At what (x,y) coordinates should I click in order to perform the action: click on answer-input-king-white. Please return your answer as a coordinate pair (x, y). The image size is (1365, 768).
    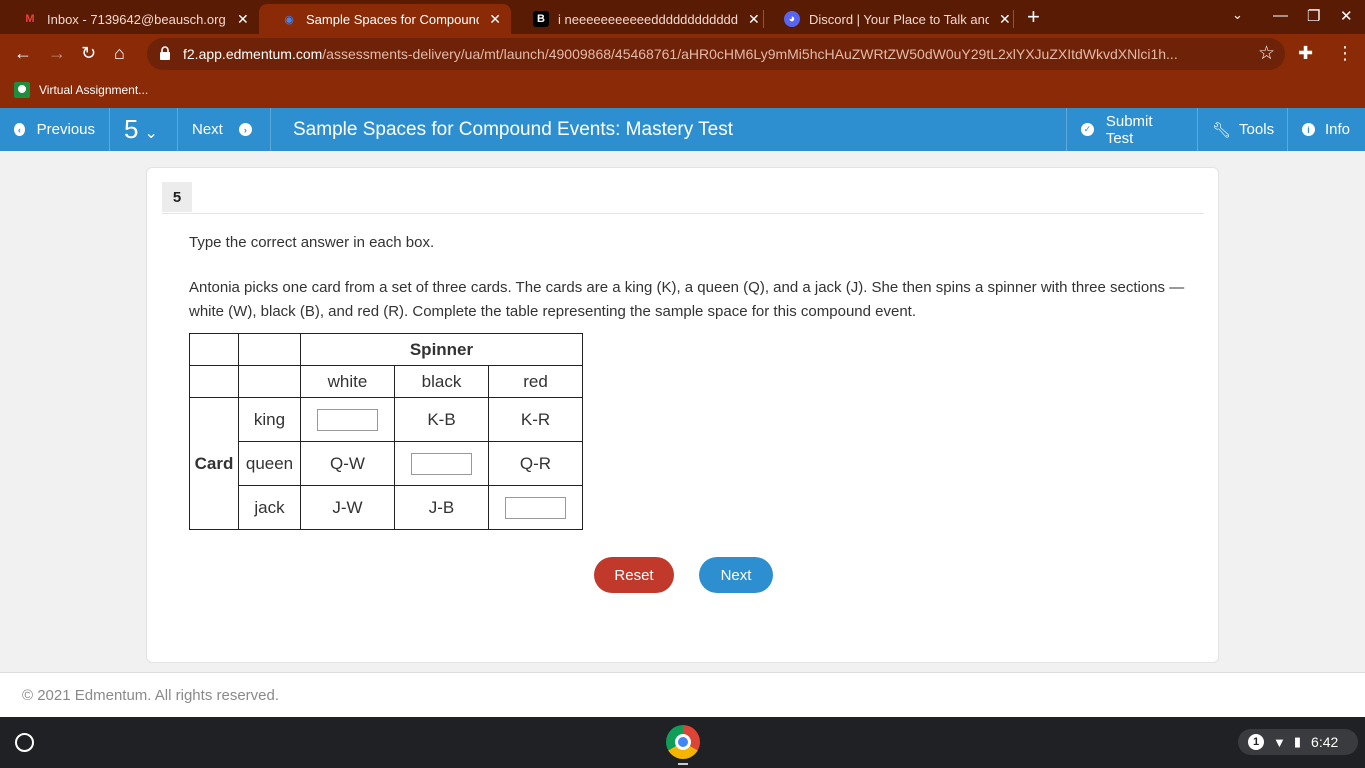
    Looking at the image, I should click on (347, 419).